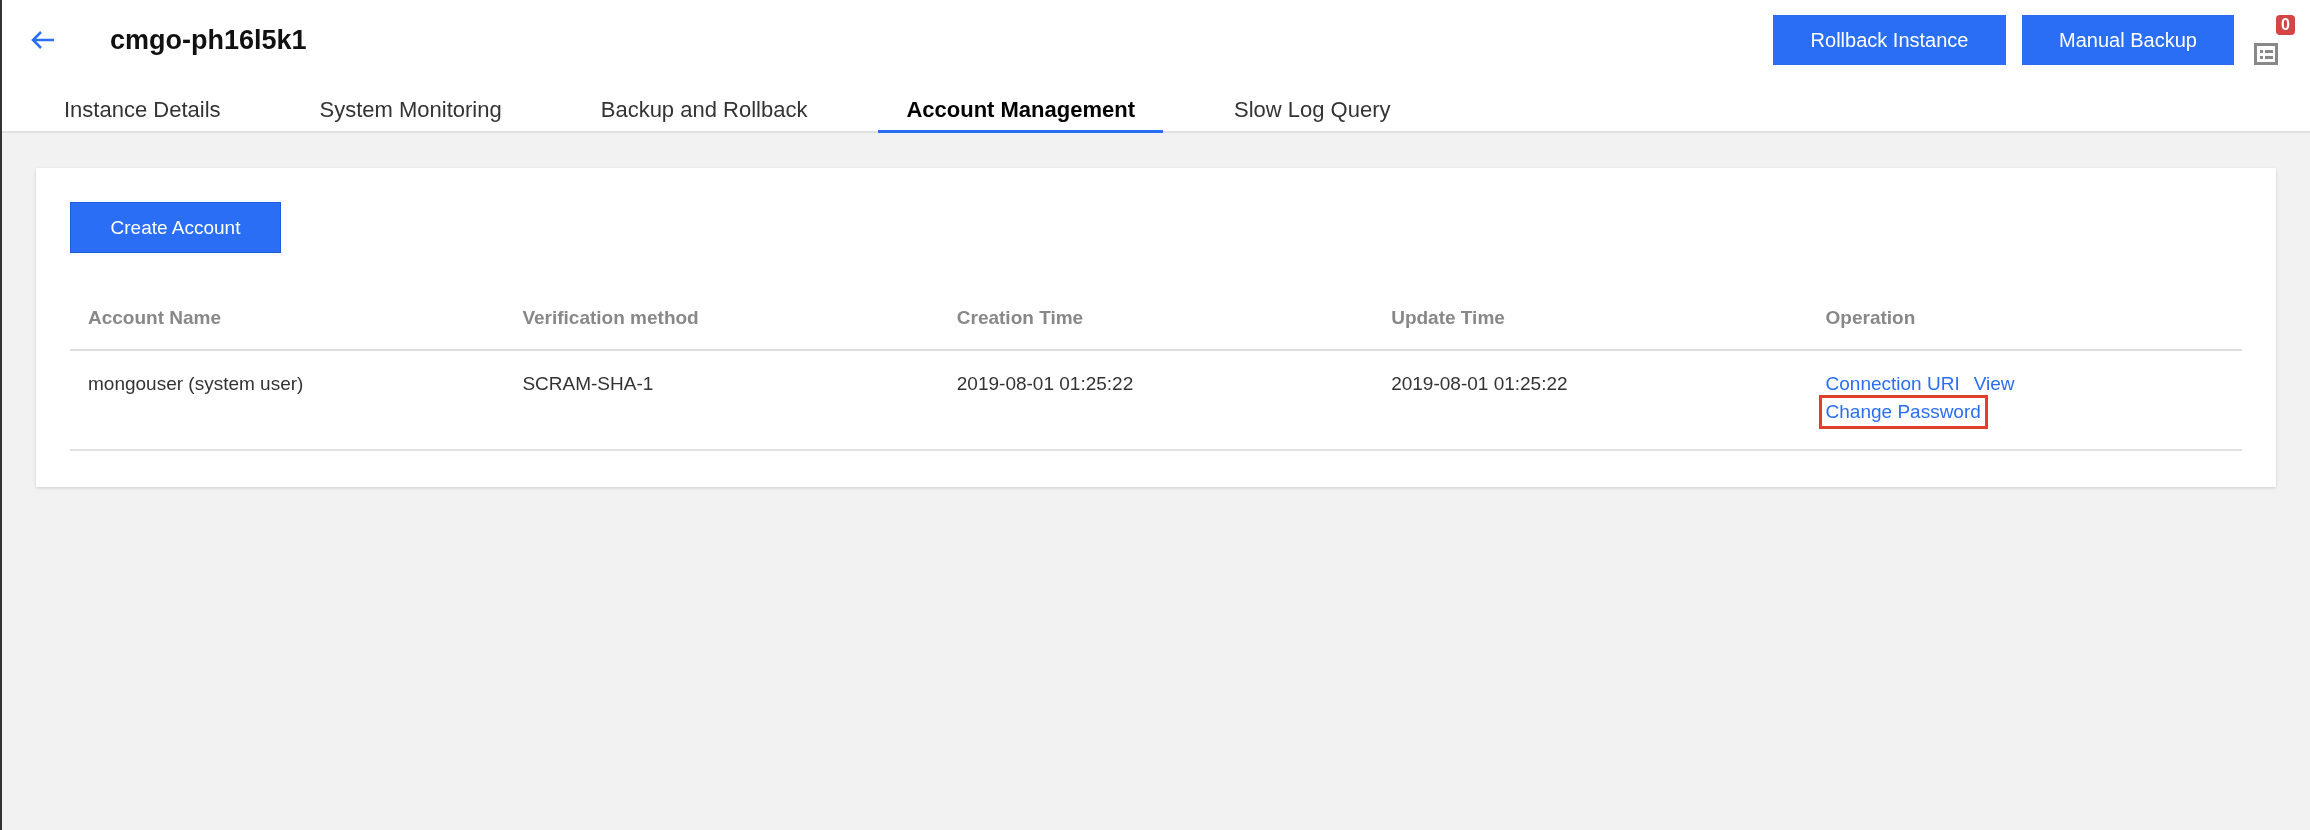 Image resolution: width=2310 pixels, height=830 pixels. What do you see at coordinates (410, 106) in the screenshot?
I see `tab: System Monitoring` at bounding box center [410, 106].